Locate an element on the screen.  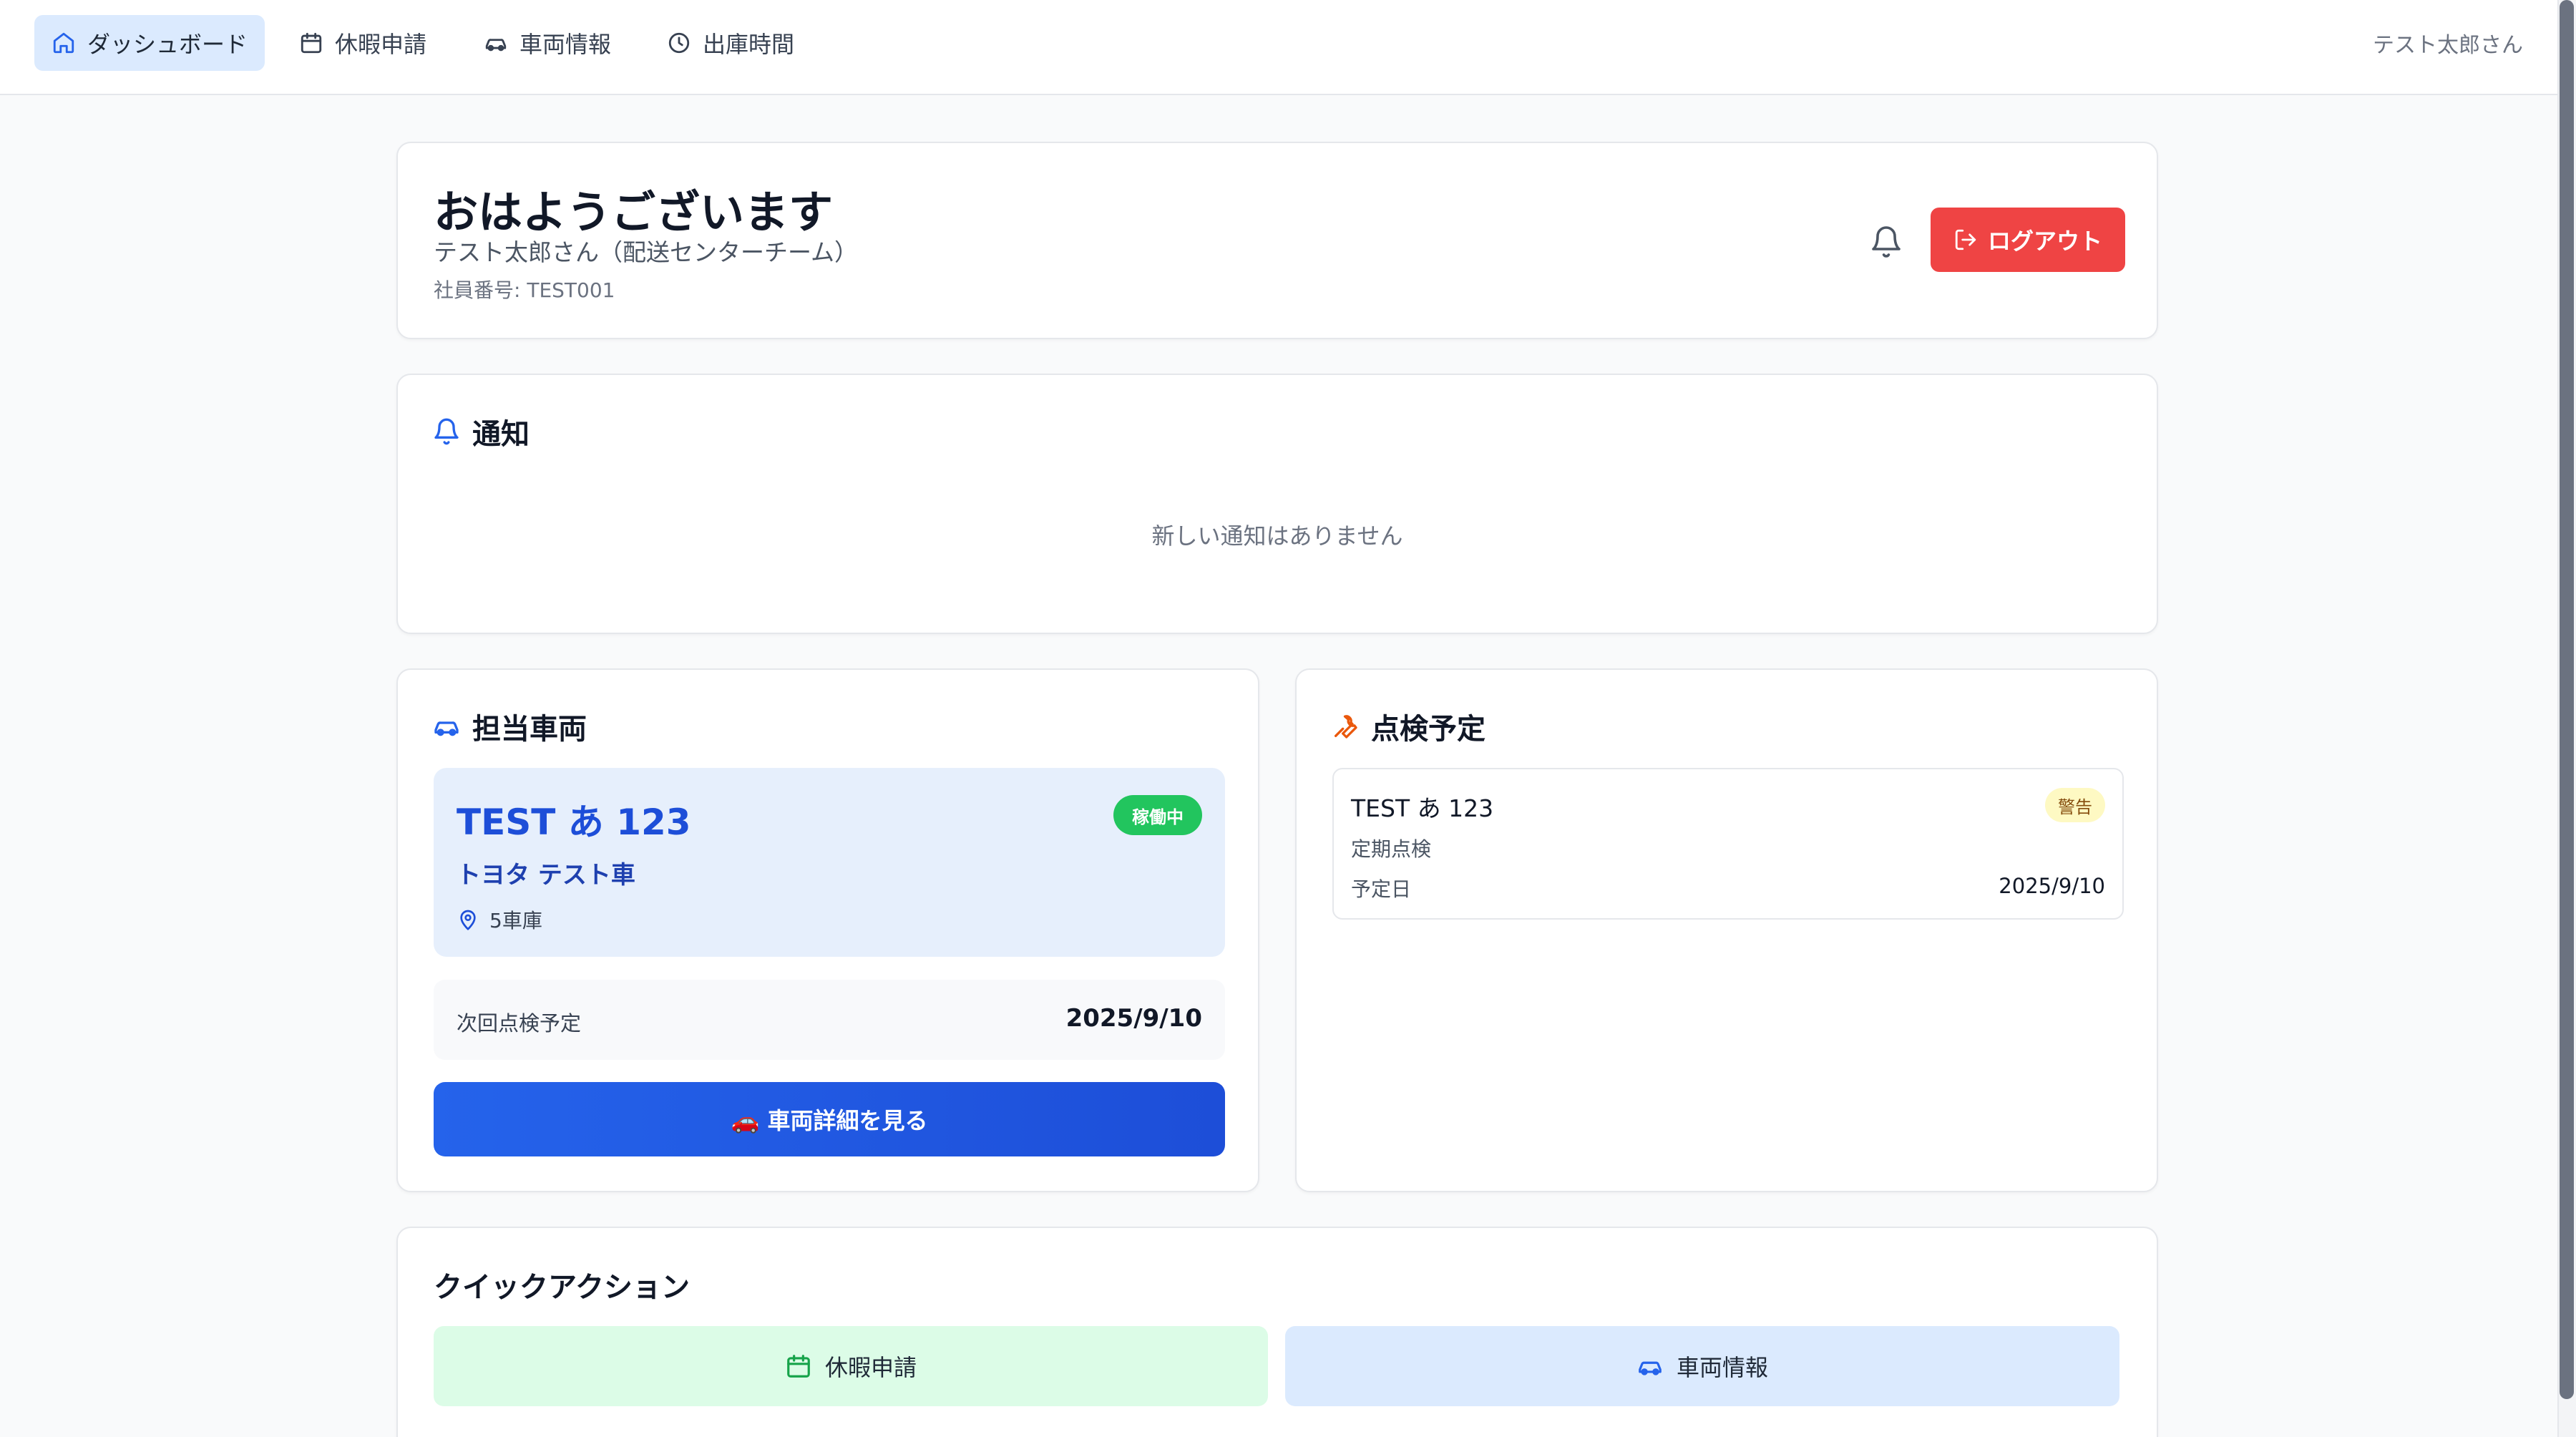
scrollbar is located at coordinates (2566, 718).